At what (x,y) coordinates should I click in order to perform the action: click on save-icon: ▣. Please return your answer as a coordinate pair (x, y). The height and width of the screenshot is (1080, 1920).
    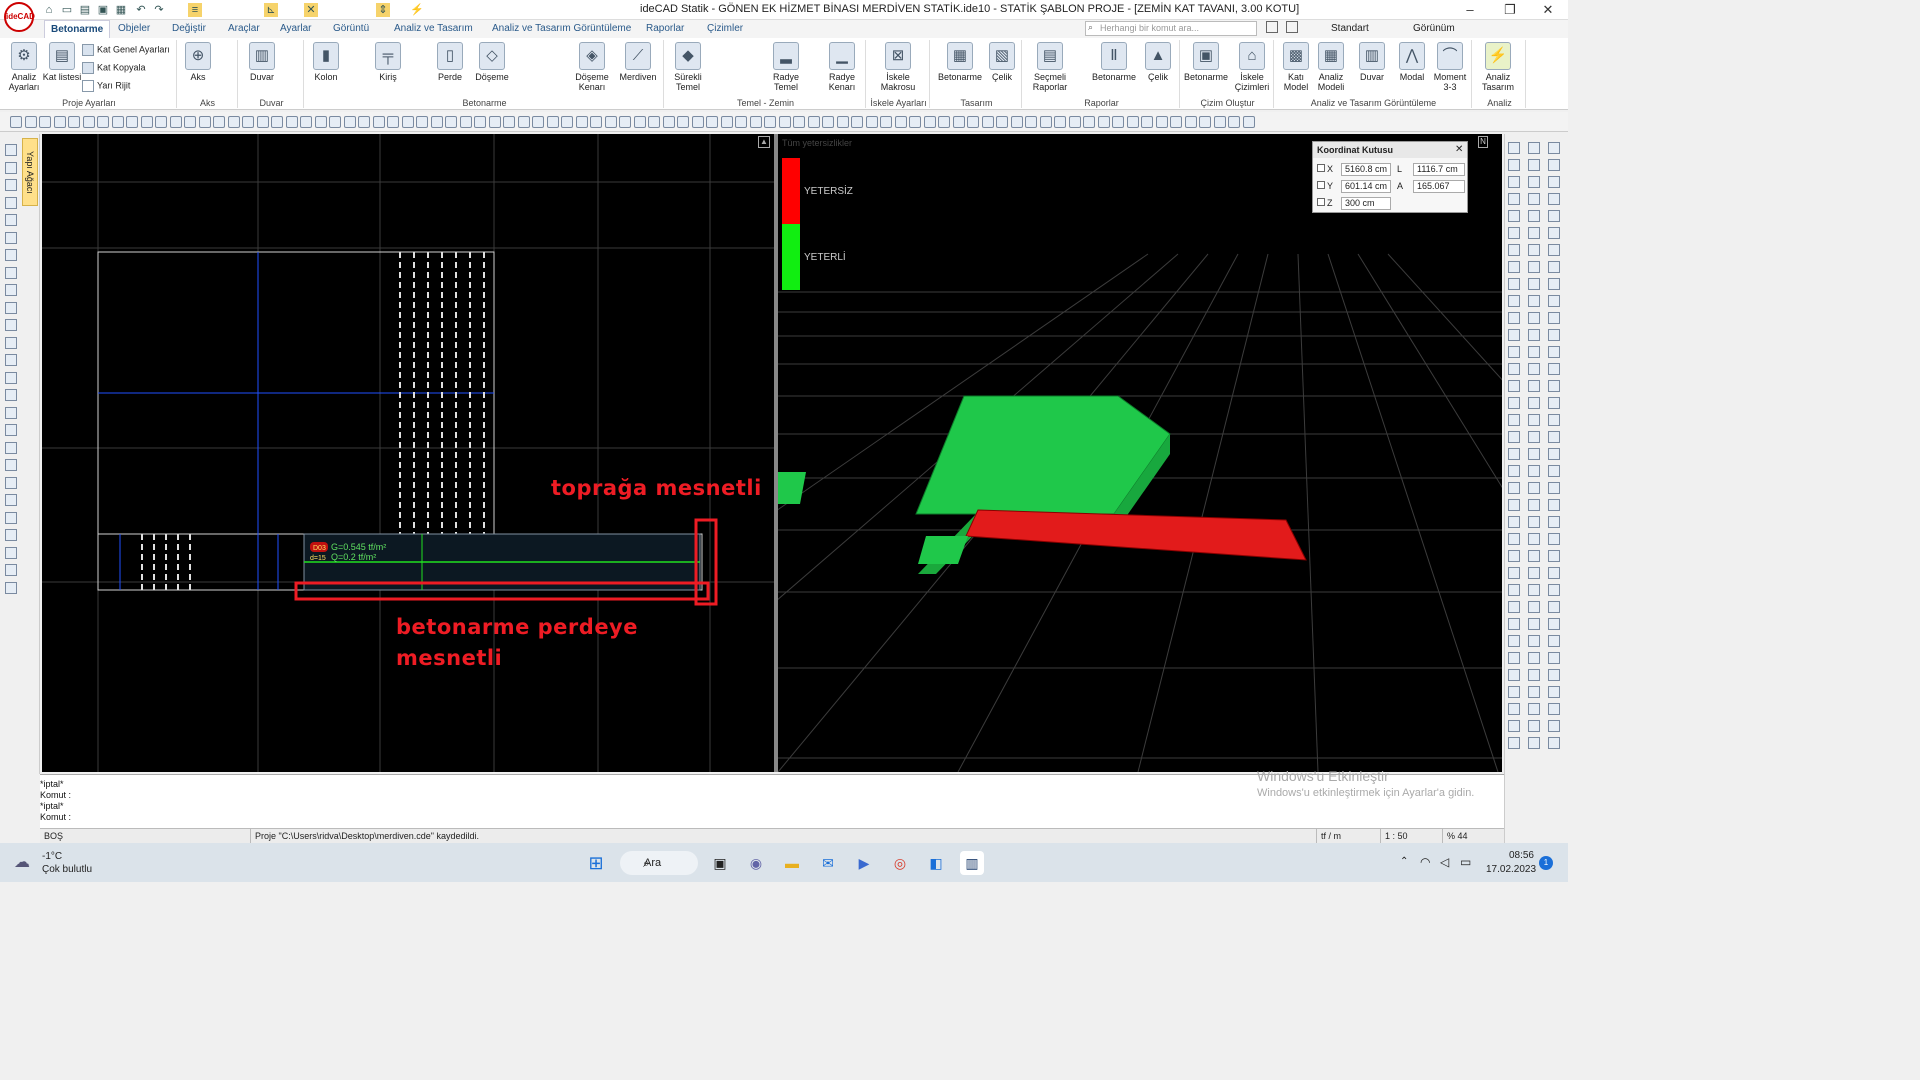
    Looking at the image, I should click on (103, 10).